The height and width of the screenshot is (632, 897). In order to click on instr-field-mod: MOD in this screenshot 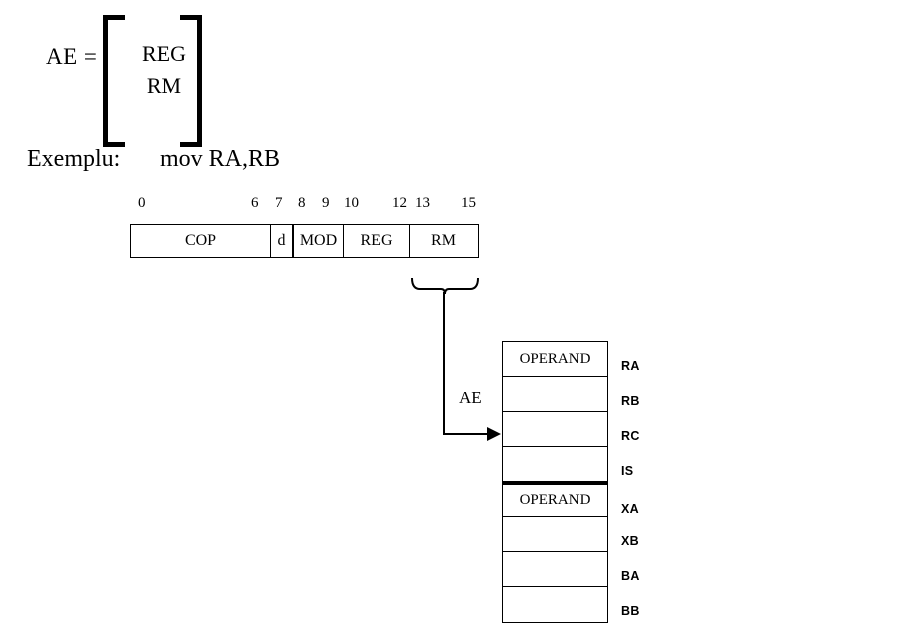, I will do `click(319, 241)`.